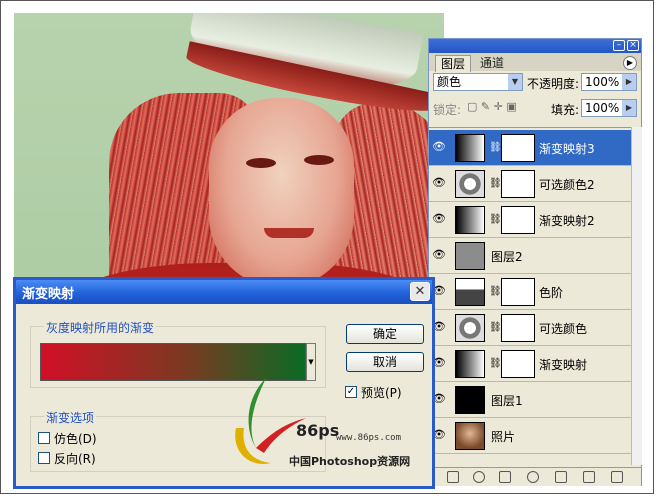 The image size is (660, 500). Describe the element at coordinates (535, 46) in the screenshot. I see `layers-panel-titlebar: – ×` at that location.